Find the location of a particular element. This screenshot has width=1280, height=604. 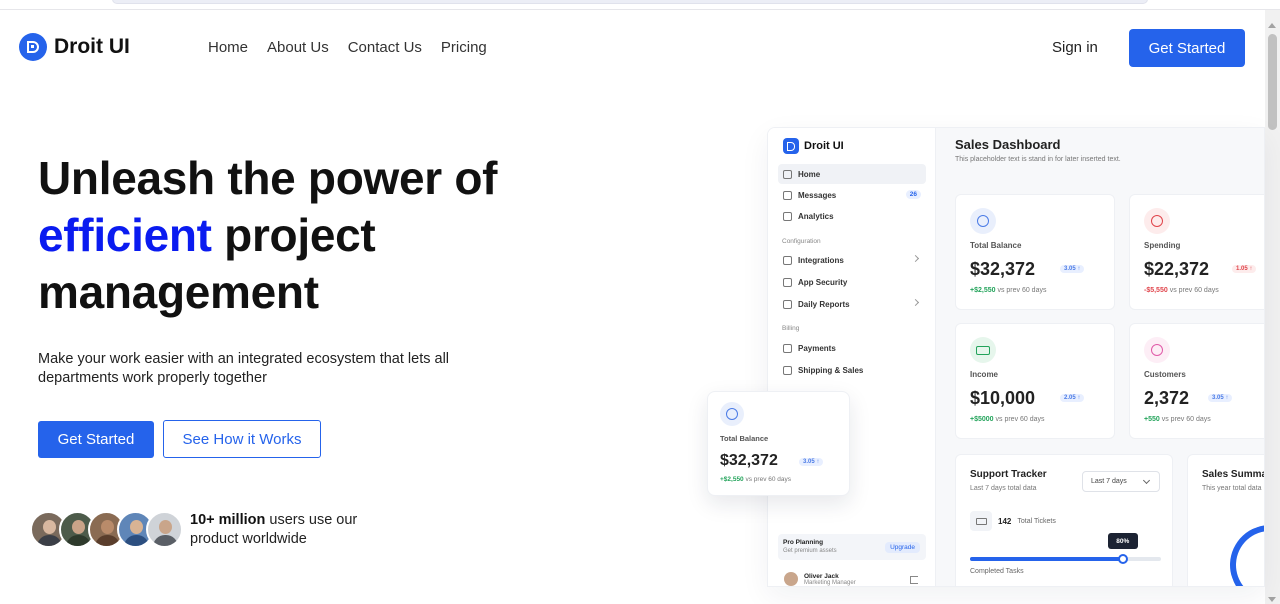

sidebar-item-analytics: Analytics is located at coordinates (852, 216).